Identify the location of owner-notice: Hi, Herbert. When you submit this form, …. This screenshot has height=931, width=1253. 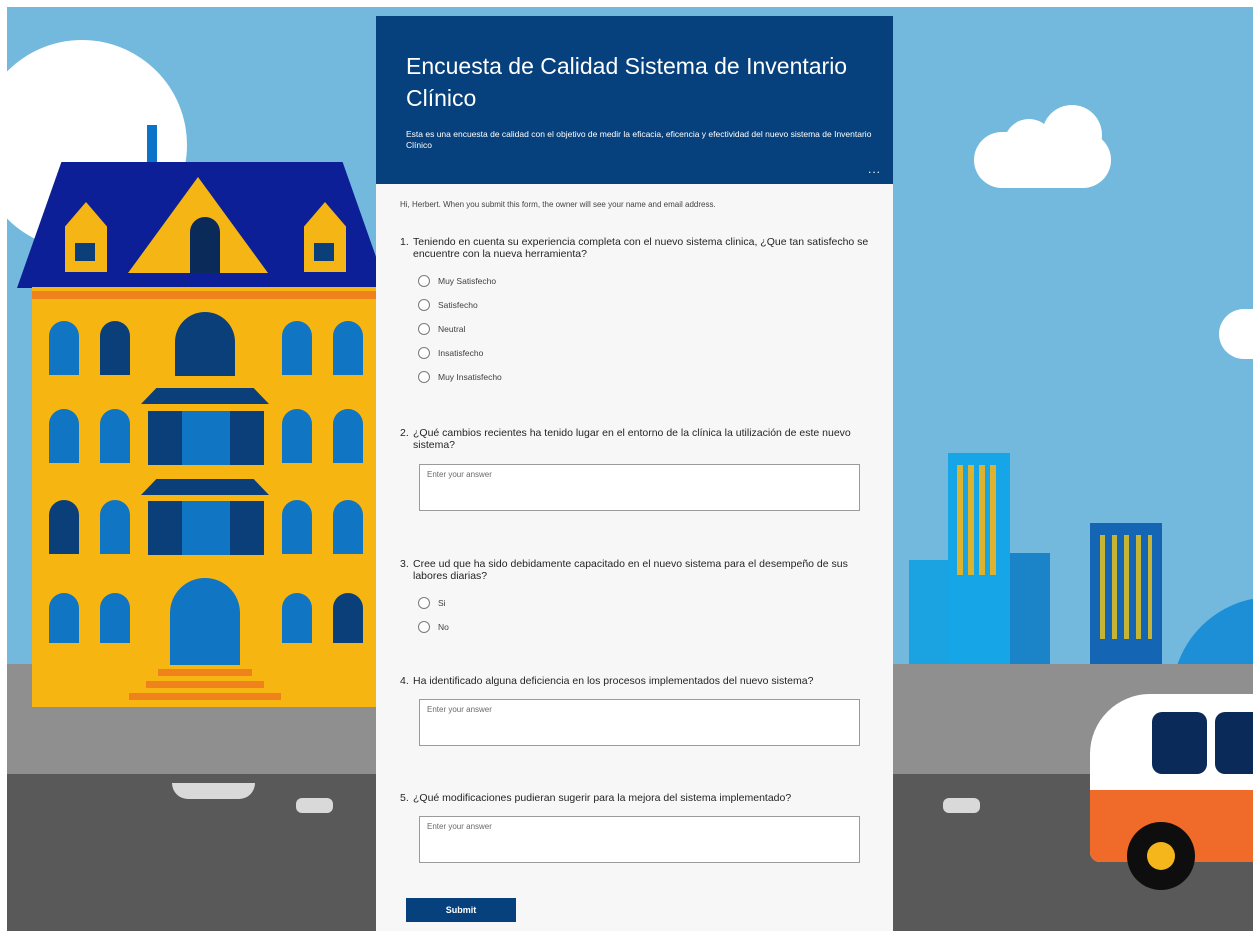
(558, 204).